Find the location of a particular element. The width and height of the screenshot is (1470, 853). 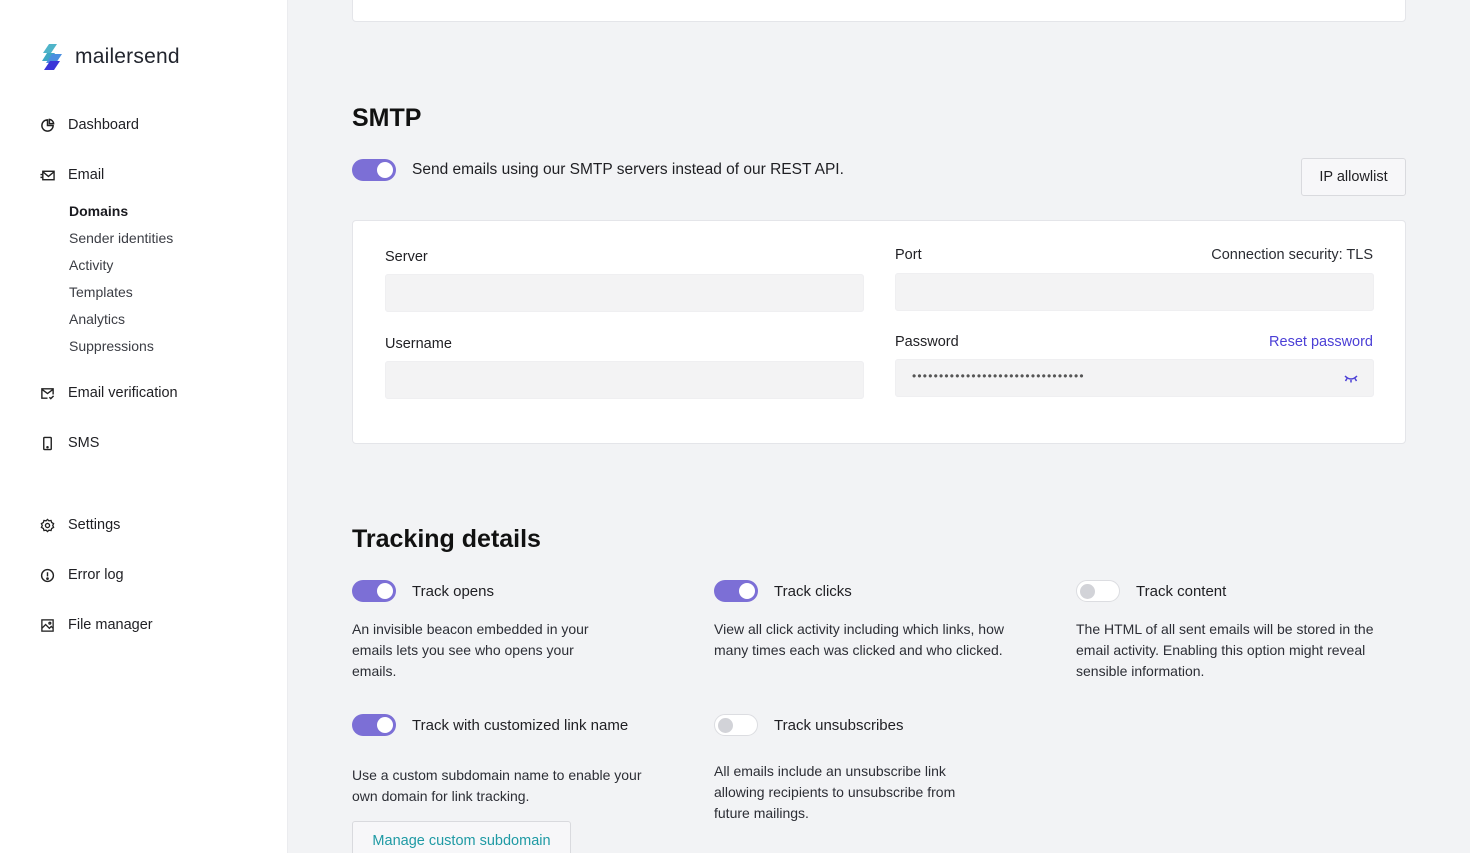

sidebar-item-label: Dashboard is located at coordinates (103, 125).